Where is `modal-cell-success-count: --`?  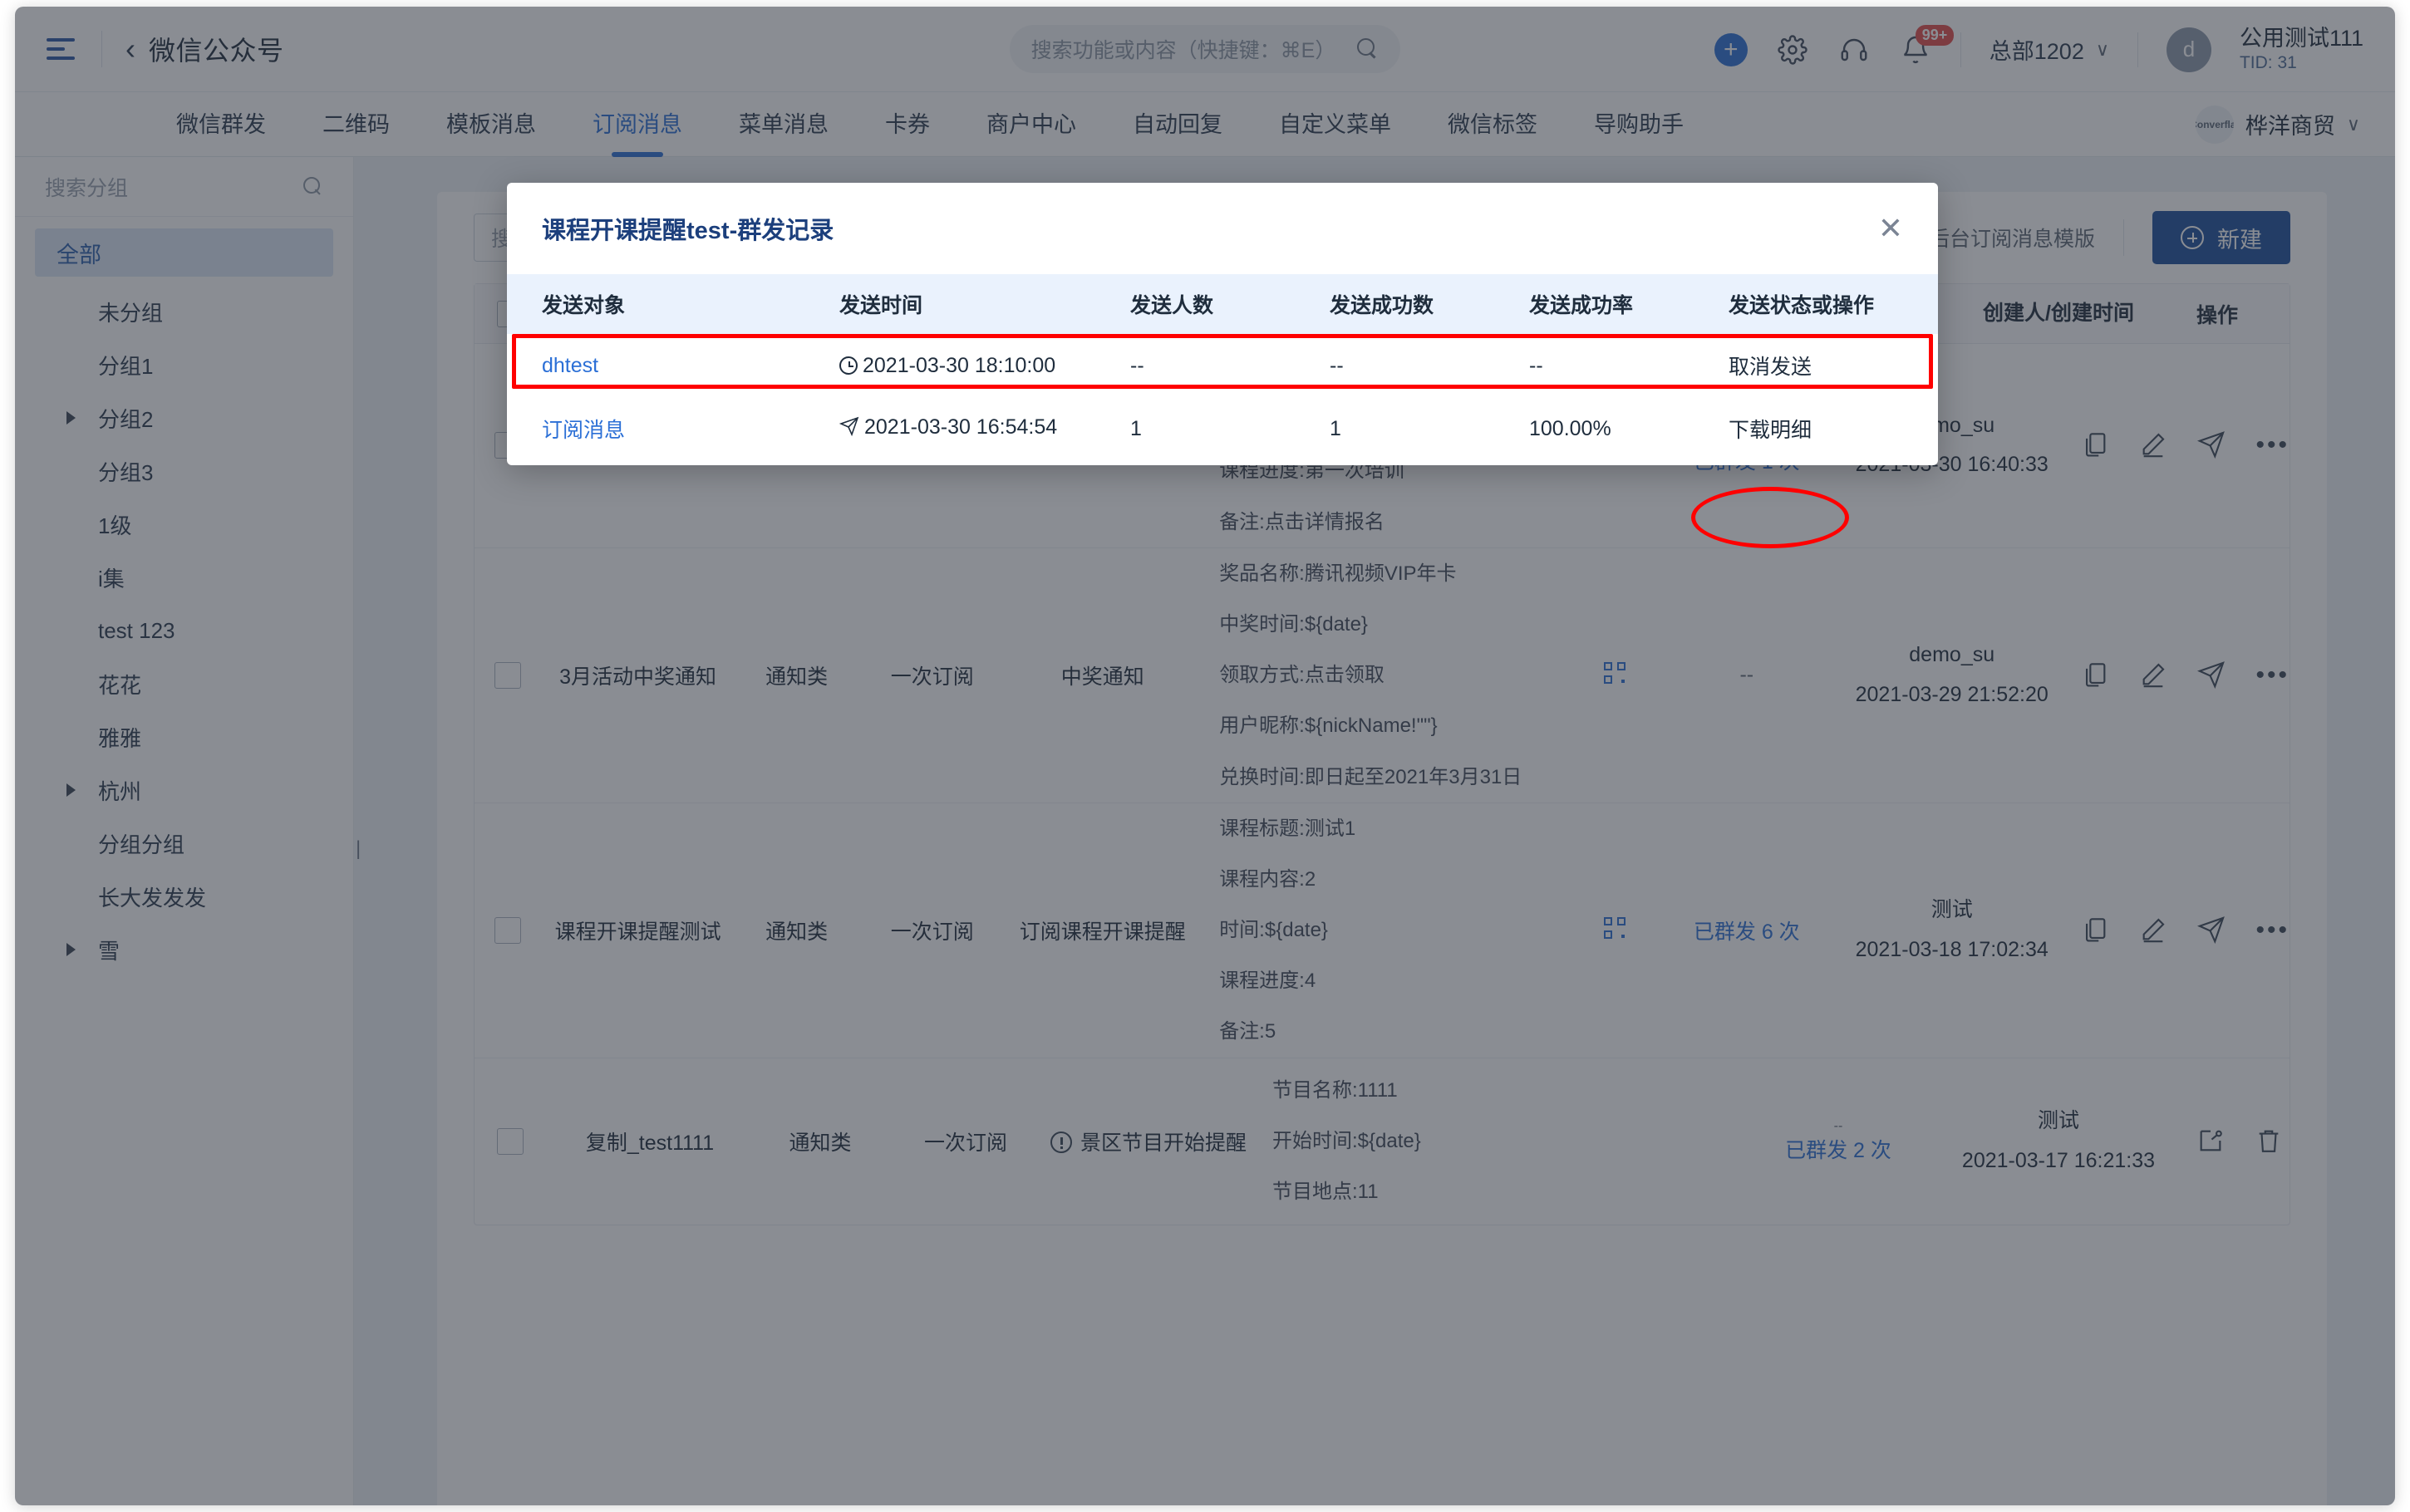
modal-cell-success-count: -- is located at coordinates (1337, 365).